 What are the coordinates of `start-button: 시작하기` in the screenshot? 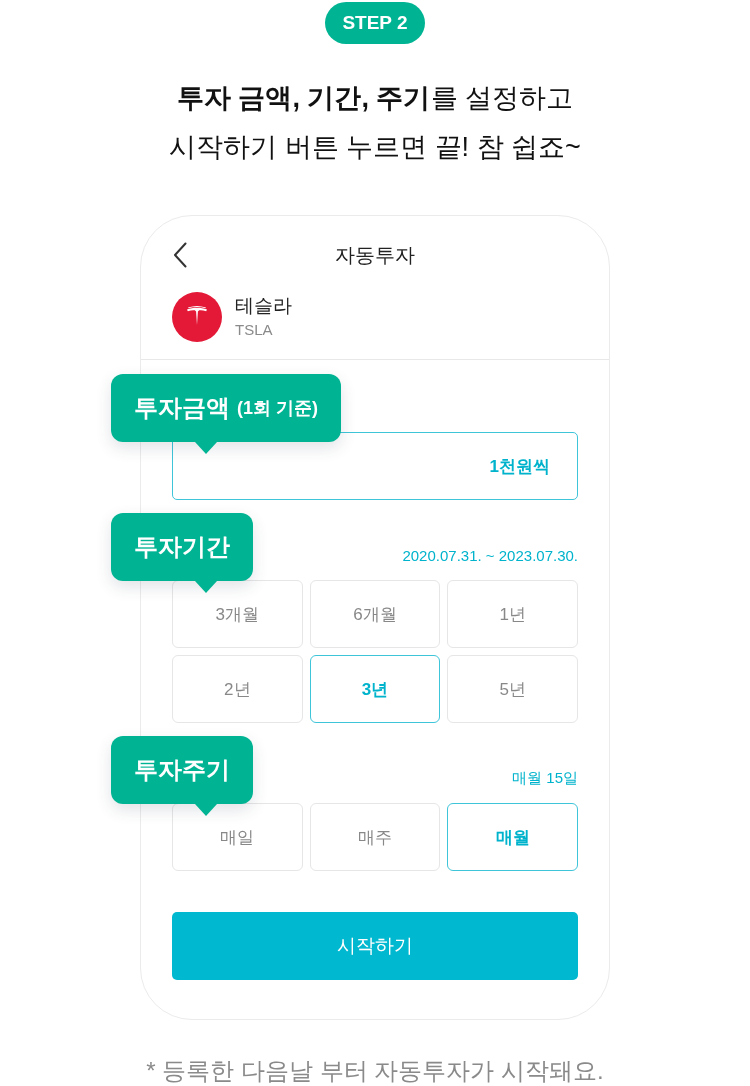 It's located at (375, 946).